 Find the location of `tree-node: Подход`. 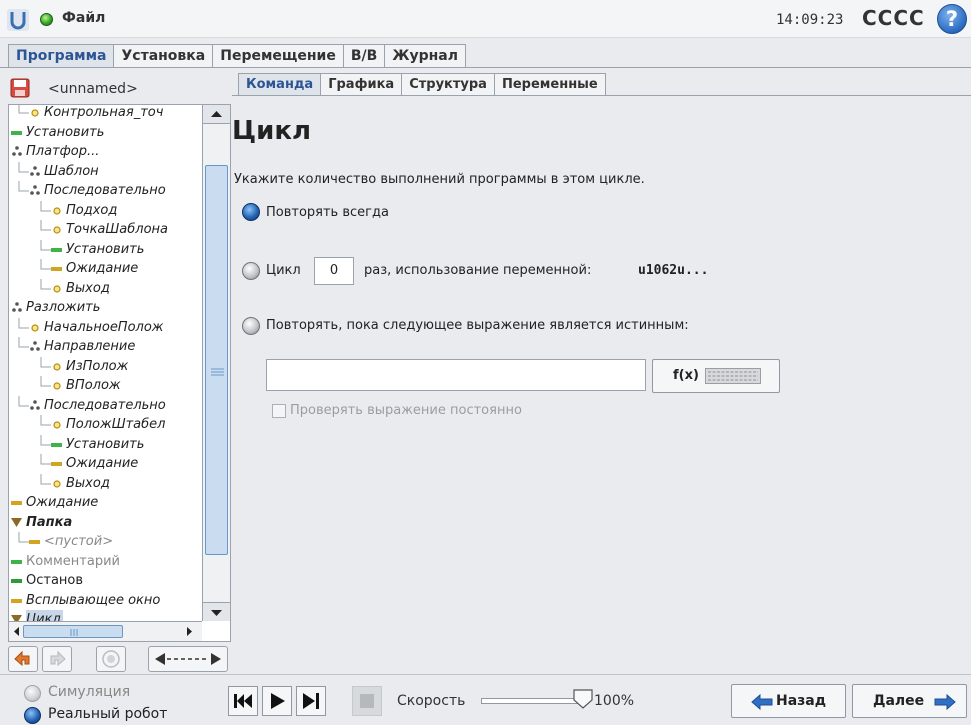

tree-node: Подход is located at coordinates (105, 210).